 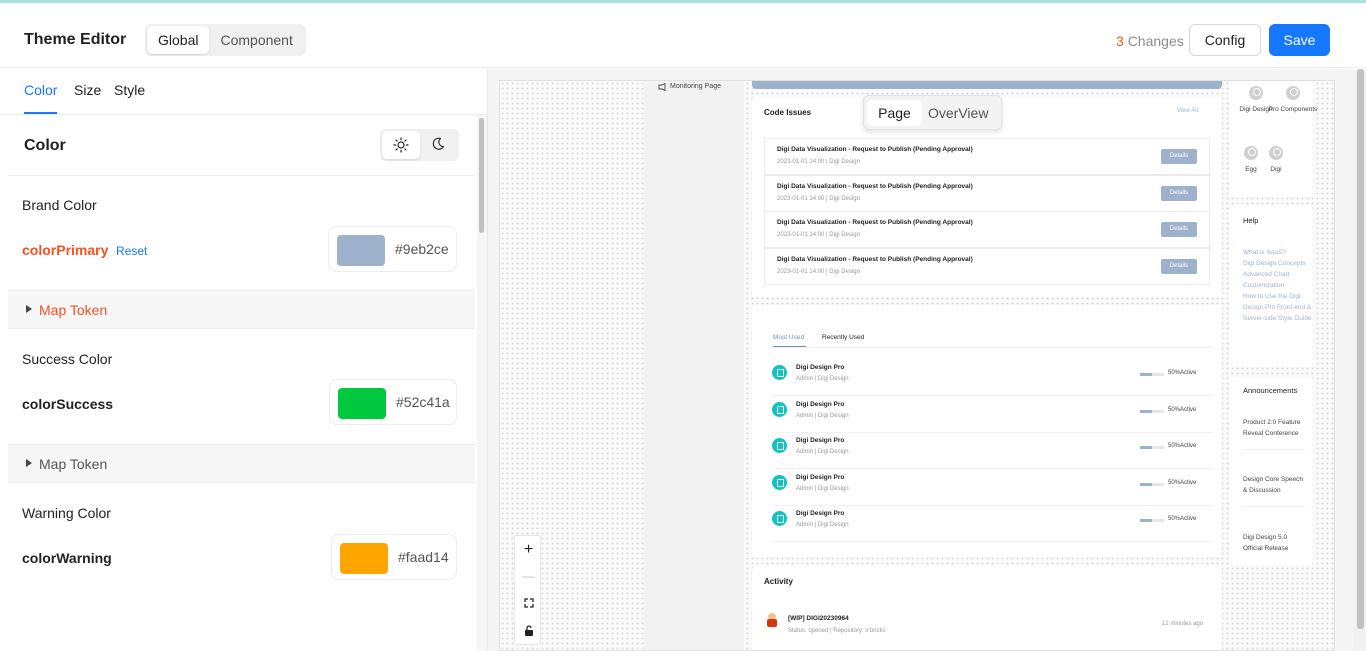 I want to click on tab-style: Style, so click(x=129, y=90).